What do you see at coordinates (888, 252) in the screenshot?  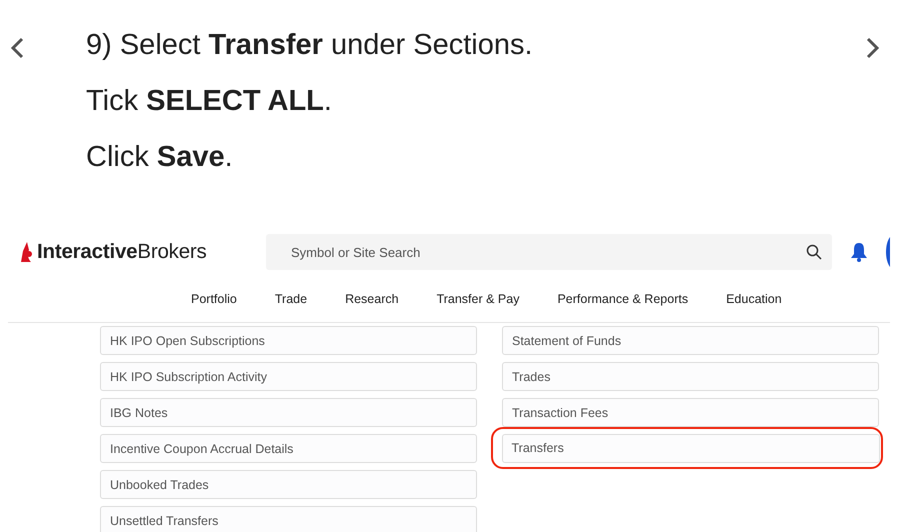 I see `profile-icon` at bounding box center [888, 252].